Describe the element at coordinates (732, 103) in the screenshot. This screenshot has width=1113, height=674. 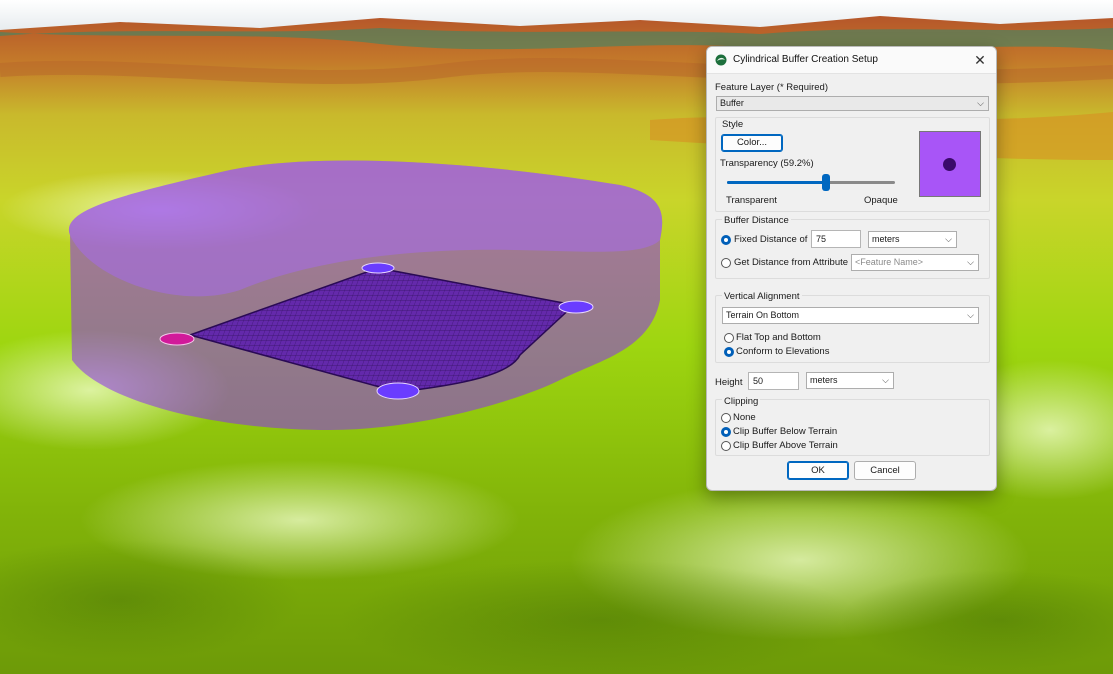
I see `feature-layer-value: Buffer` at that location.